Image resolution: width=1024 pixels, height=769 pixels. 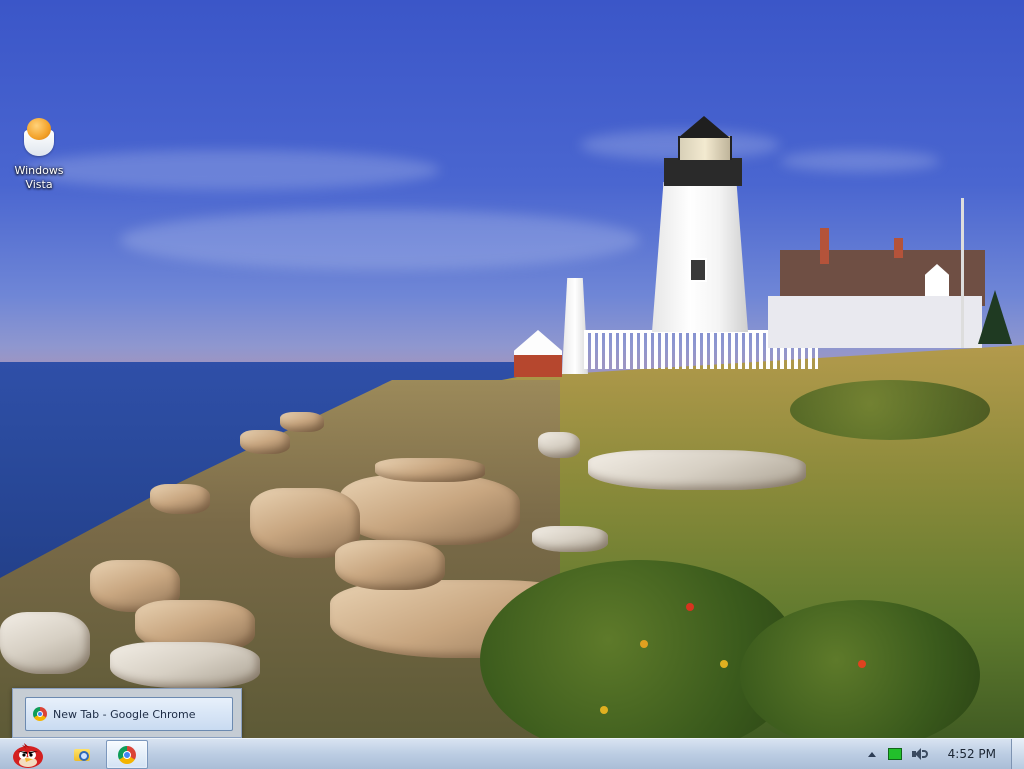 I want to click on system-tray: 4:52 PM, so click(x=938, y=754).